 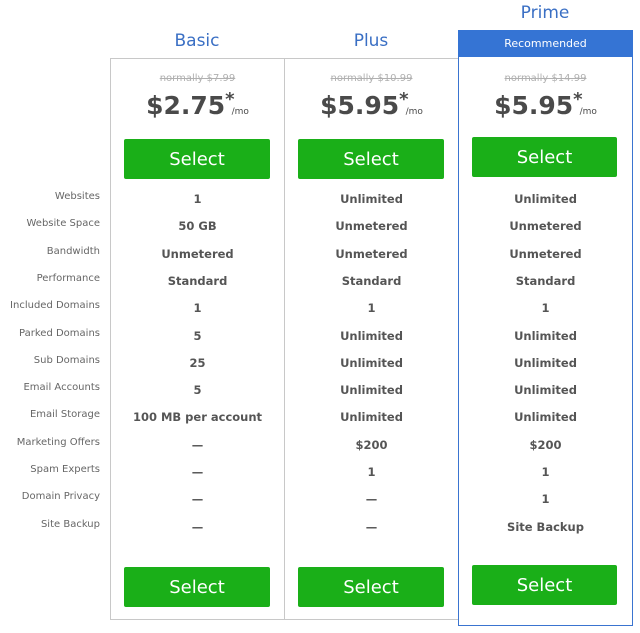 What do you see at coordinates (545, 78) in the screenshot?
I see `original-price: normally $14.99` at bounding box center [545, 78].